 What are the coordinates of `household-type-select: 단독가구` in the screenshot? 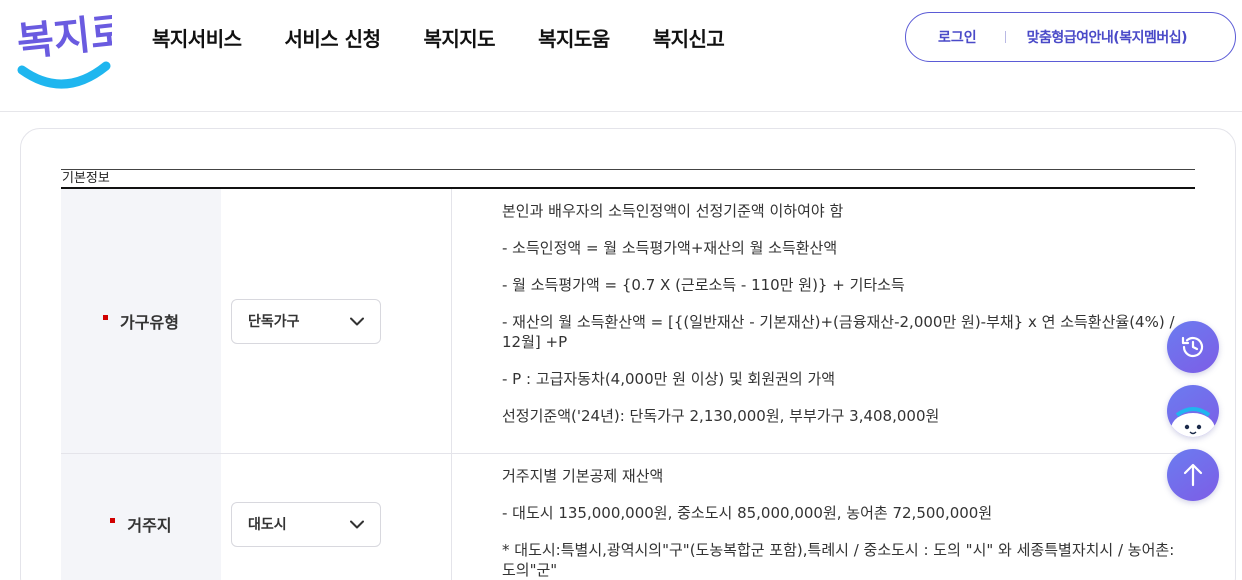 It's located at (306, 321).